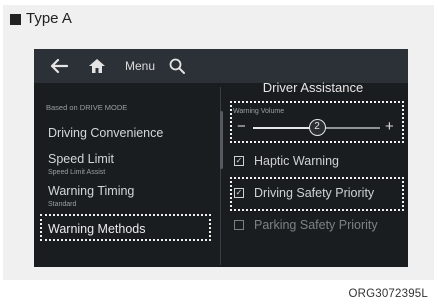 This screenshot has height=306, width=438. What do you see at coordinates (388, 294) in the screenshot?
I see `figure-reference-code: ORG3072395L` at bounding box center [388, 294].